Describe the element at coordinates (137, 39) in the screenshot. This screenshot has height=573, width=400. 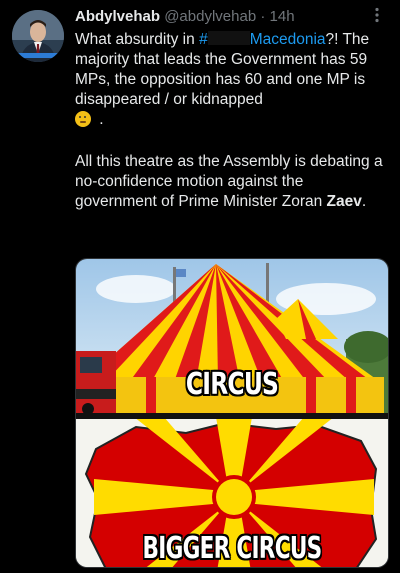
I see `text-segment: What absurdity in` at that location.